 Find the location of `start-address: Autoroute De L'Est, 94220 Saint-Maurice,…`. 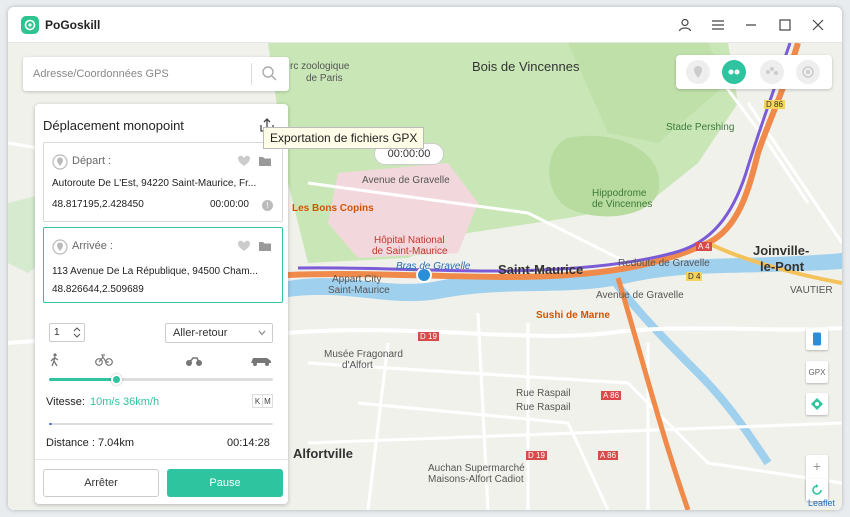

start-address: Autoroute De L'Est, 94220 Saint-Maurice,… is located at coordinates (154, 183).